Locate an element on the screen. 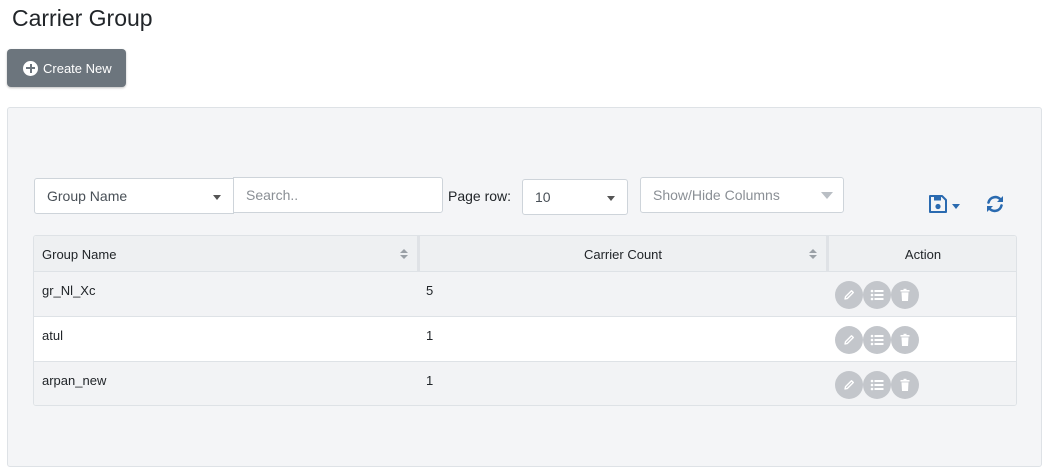 Image resolution: width=1050 pixels, height=473 pixels. table-row: gr_Nl_Xc 5 is located at coordinates (525, 294).